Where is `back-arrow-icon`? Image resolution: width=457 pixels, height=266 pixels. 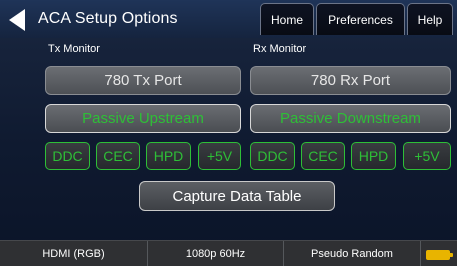 back-arrow-icon is located at coordinates (17, 20).